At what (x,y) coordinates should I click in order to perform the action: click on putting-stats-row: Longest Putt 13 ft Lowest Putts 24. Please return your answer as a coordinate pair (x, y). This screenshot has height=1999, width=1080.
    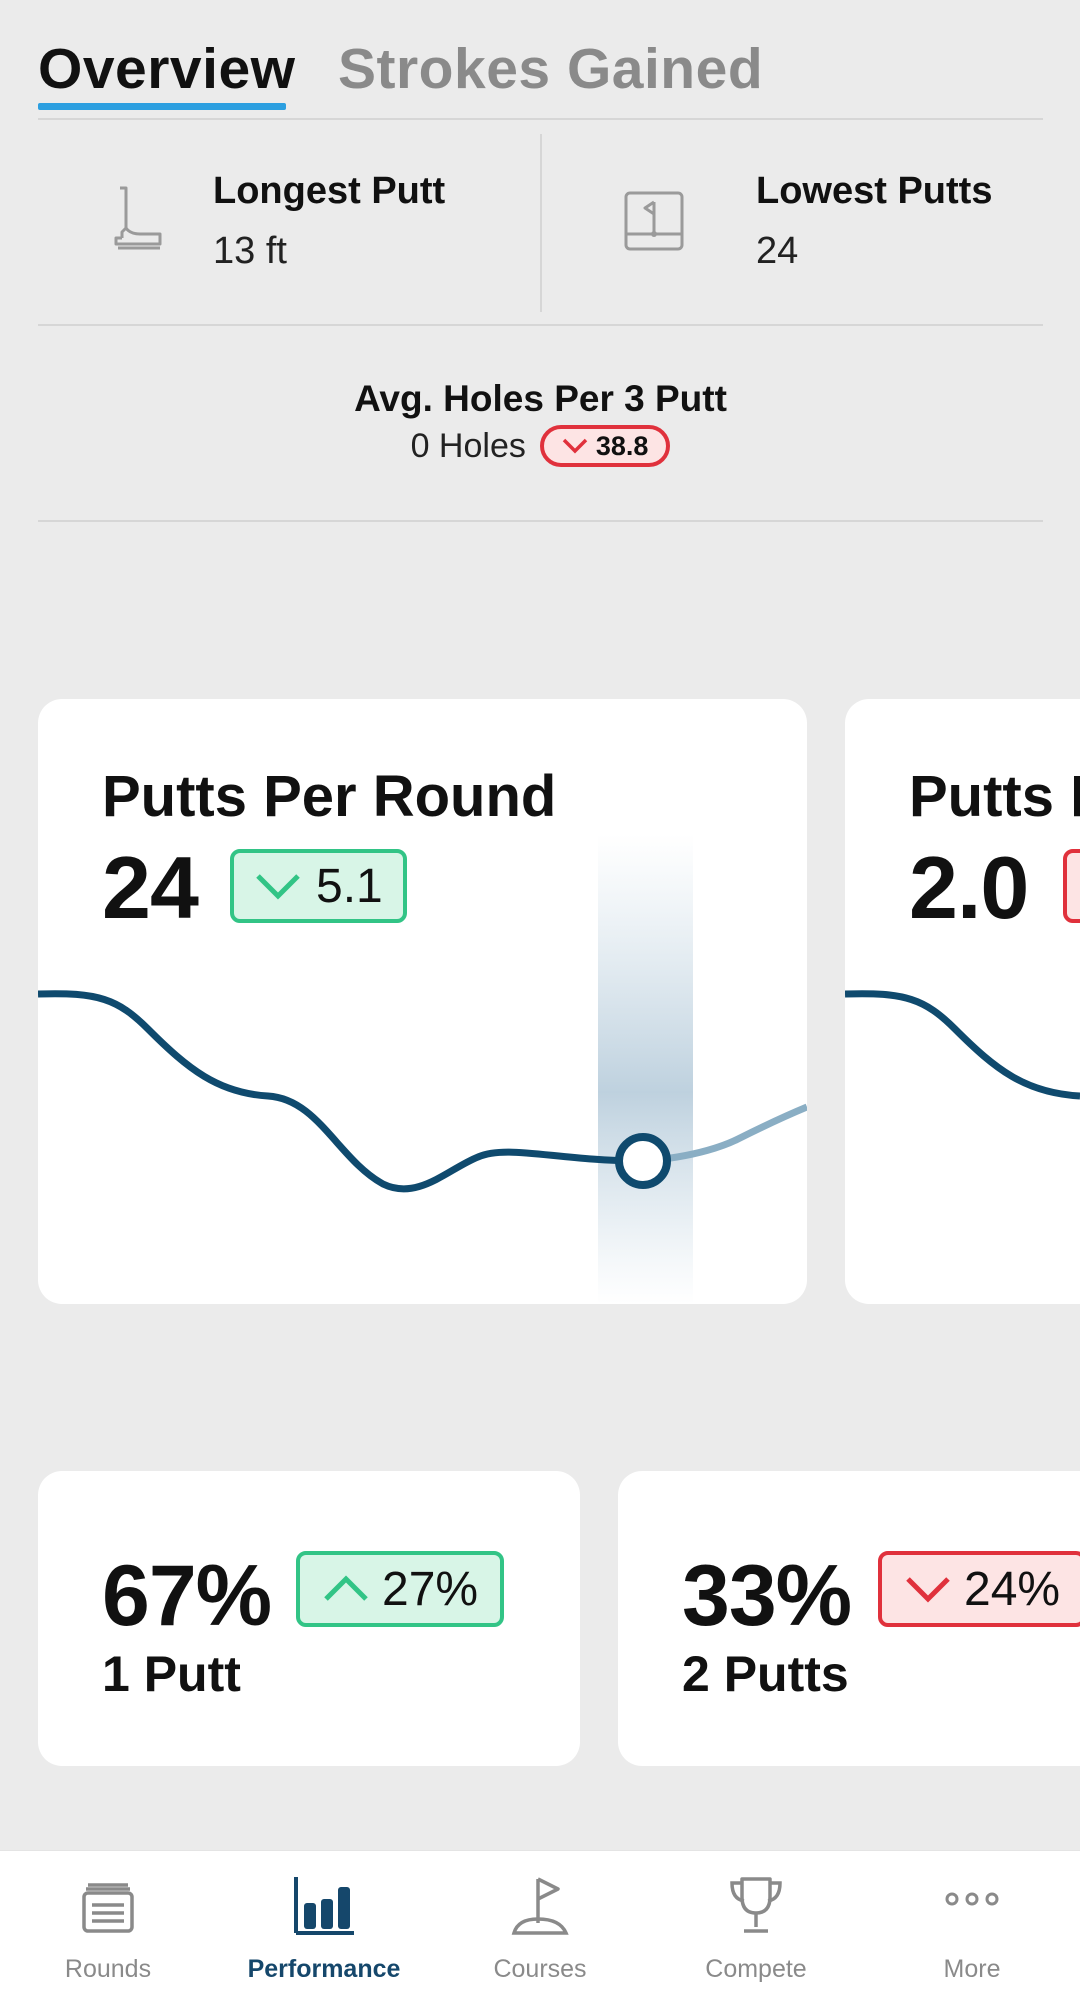
    Looking at the image, I should click on (540, 224).